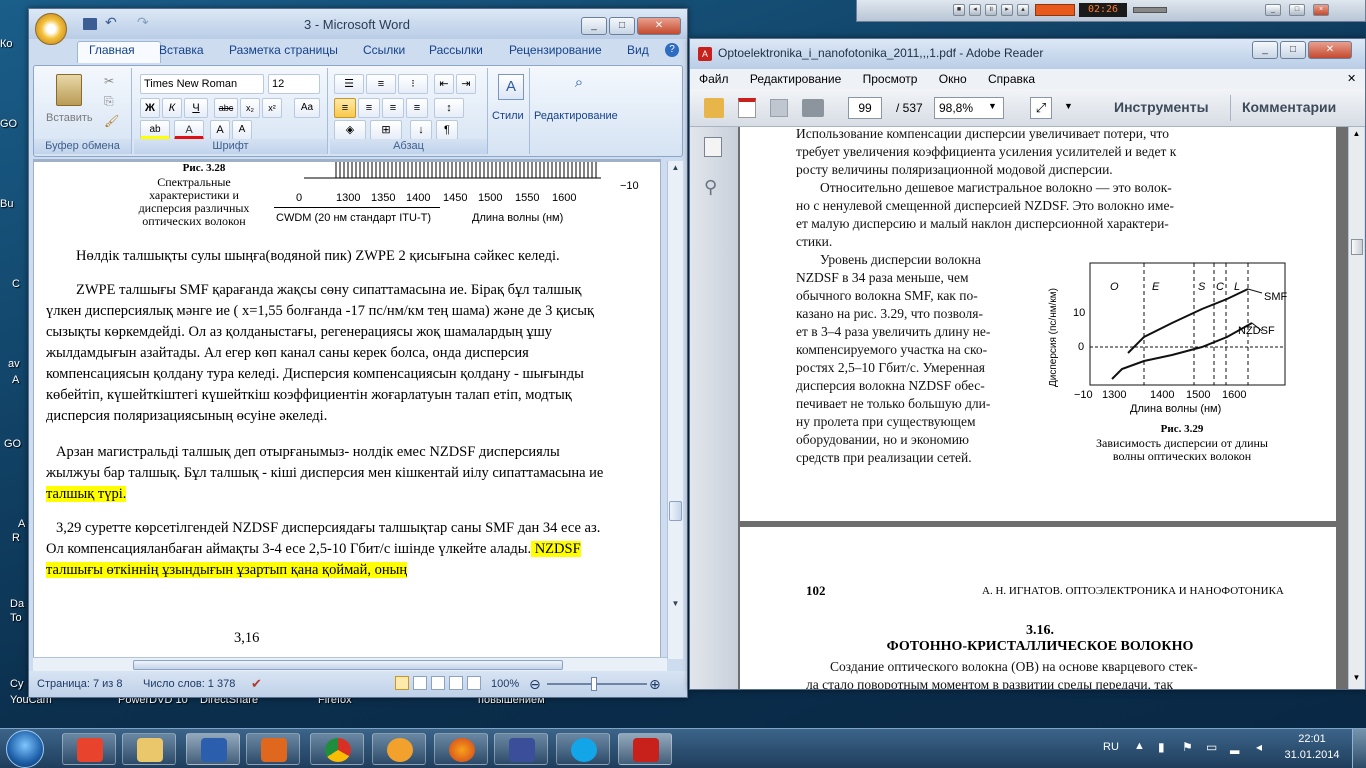 The width and height of the screenshot is (1366, 768). What do you see at coordinates (143, 22) in the screenshot?
I see `redo-icon: ↷` at bounding box center [143, 22].